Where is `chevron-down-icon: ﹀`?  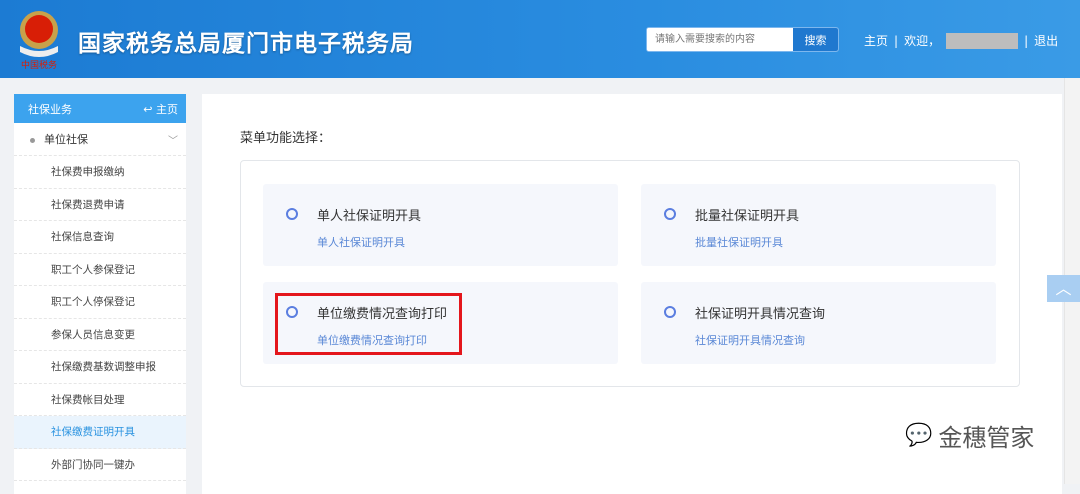
chevron-down-icon: ﹀ is located at coordinates (173, 141).